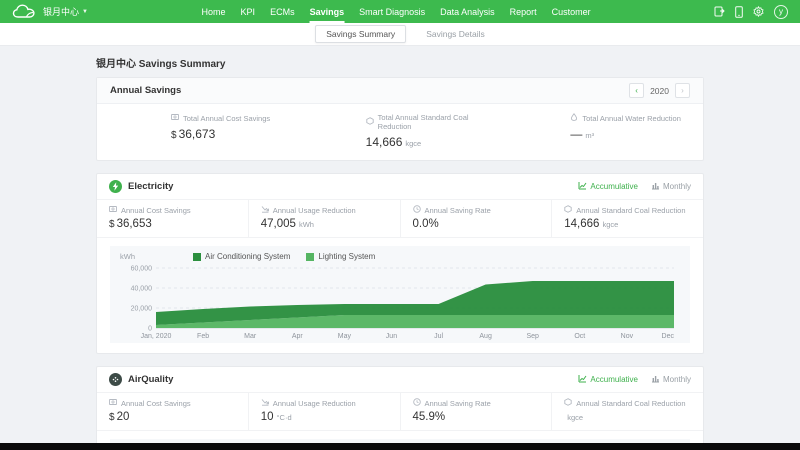 The height and width of the screenshot is (450, 800). What do you see at coordinates (203, 336) in the screenshot?
I see `svg-text: Feb` at bounding box center [203, 336].